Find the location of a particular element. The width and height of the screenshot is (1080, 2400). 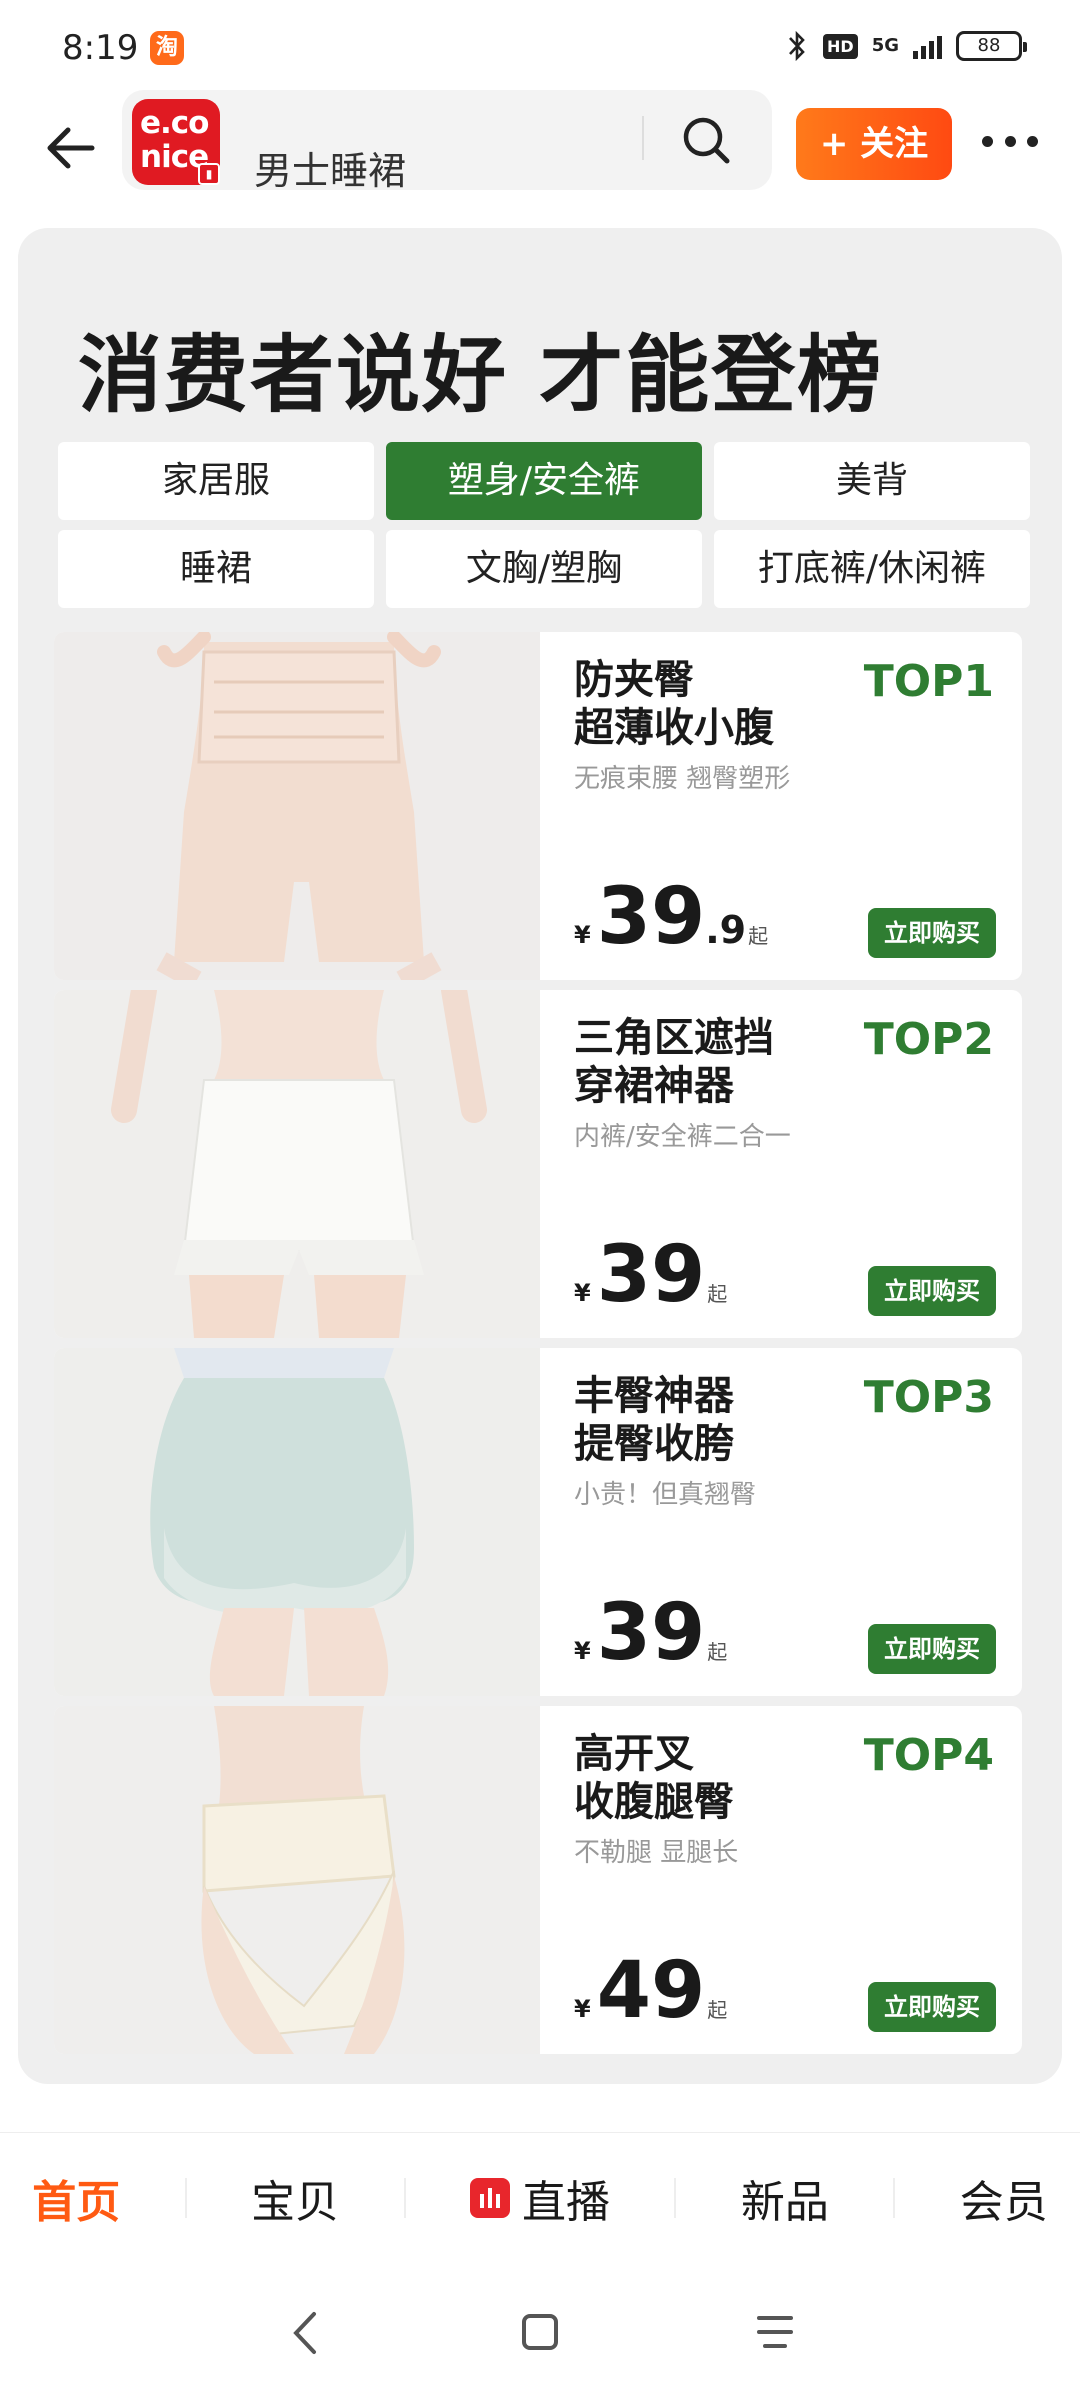

product-title-line2: 超薄收小腹 is located at coordinates (674, 728).